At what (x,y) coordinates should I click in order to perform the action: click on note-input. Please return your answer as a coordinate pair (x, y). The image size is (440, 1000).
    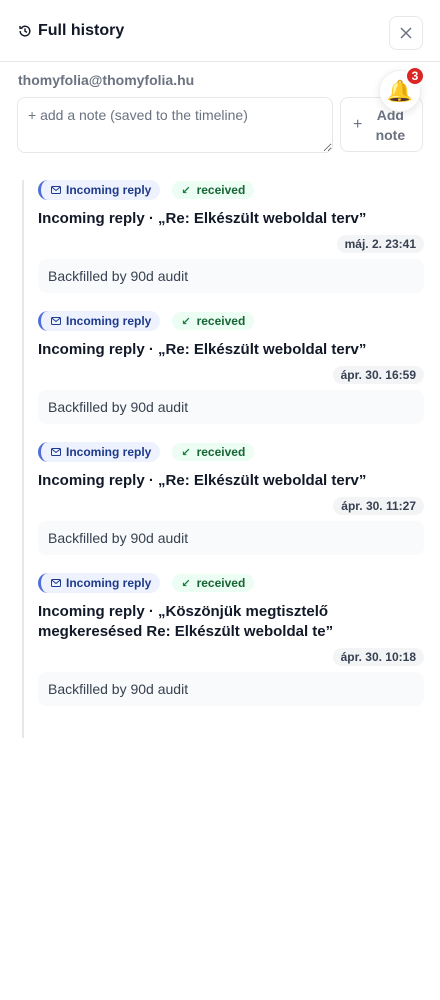
    Looking at the image, I should click on (175, 125).